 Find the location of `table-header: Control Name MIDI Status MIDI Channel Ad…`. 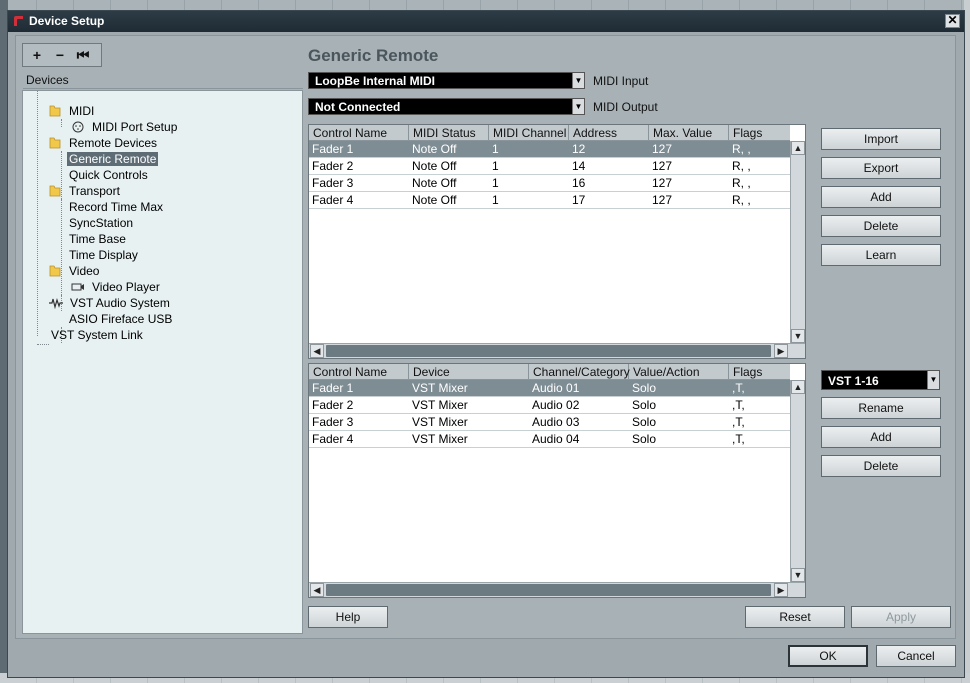

table-header: Control Name MIDI Status MIDI Channel Ad… is located at coordinates (549, 133).